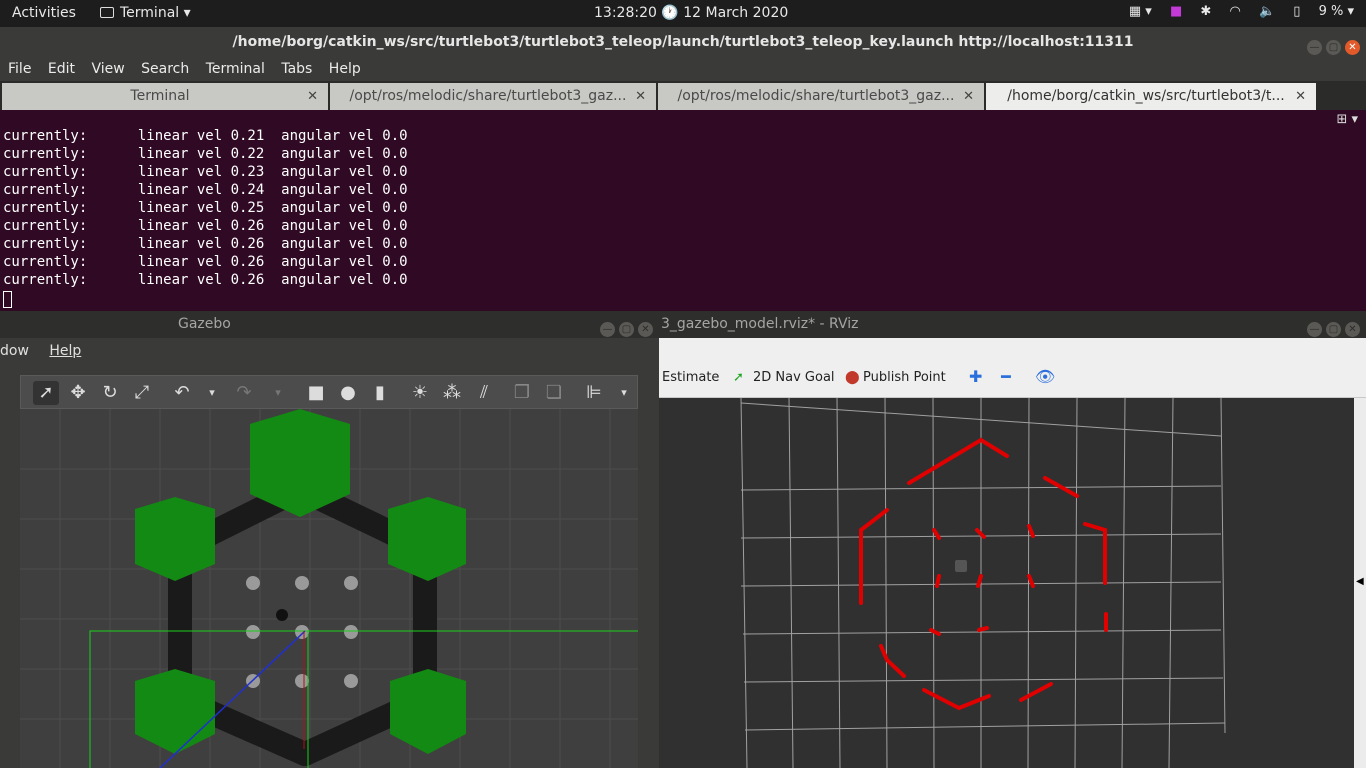 Image resolution: width=1366 pixels, height=768 pixels. What do you see at coordinates (852, 377) in the screenshot?
I see `publish-point-icon: ⬤` at bounding box center [852, 377].